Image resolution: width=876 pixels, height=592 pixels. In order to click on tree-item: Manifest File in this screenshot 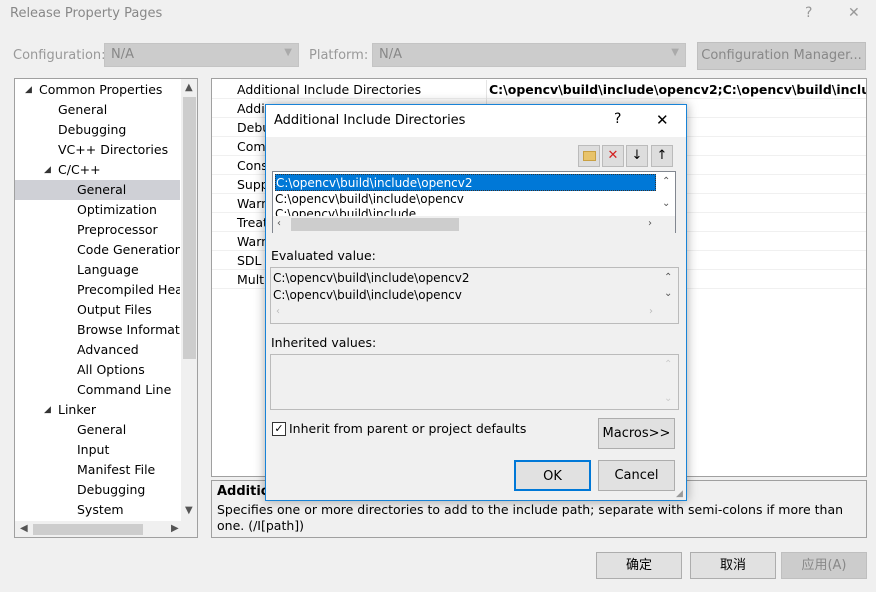, I will do `click(97, 470)`.